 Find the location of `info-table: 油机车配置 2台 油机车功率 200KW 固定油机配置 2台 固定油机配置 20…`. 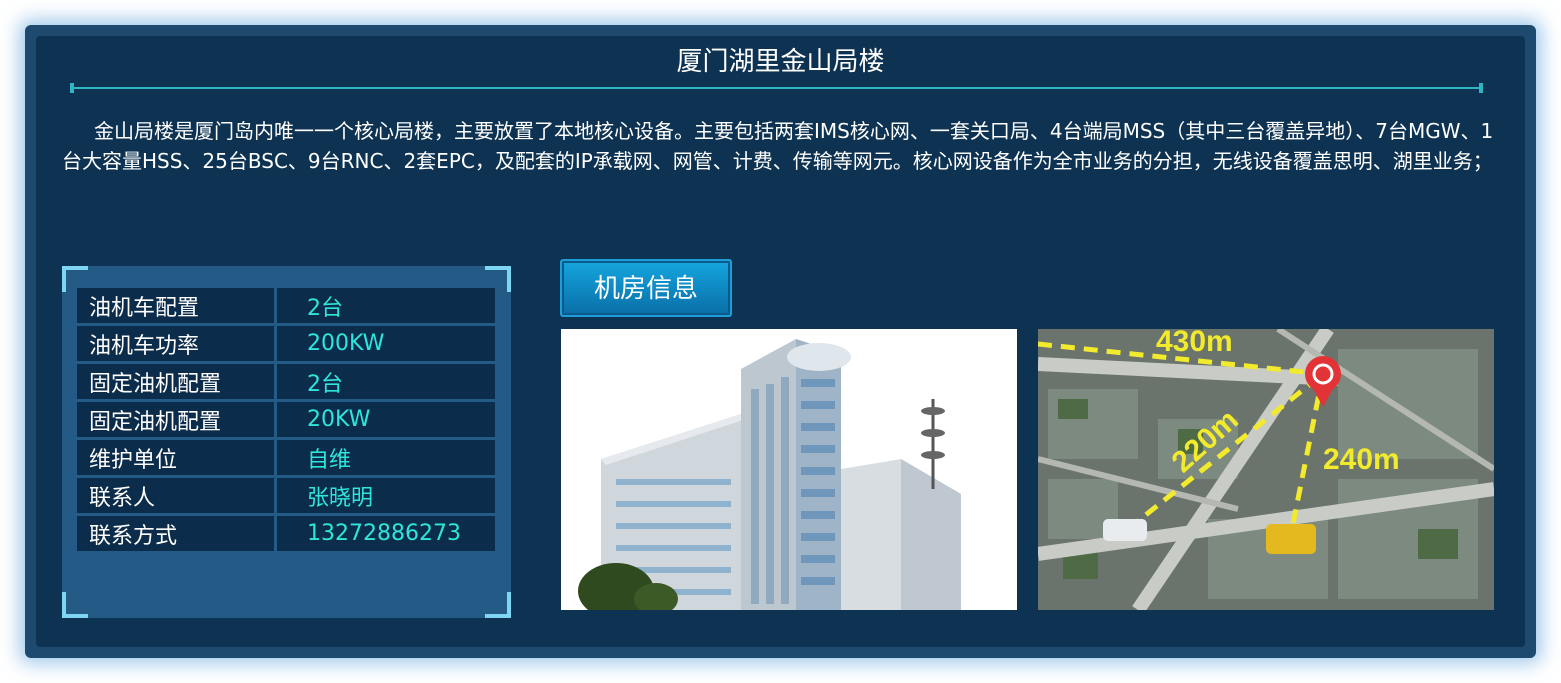

info-table: 油机车配置 2台 油机车功率 200KW 固定油机配置 2台 固定油机配置 20… is located at coordinates (286, 419).